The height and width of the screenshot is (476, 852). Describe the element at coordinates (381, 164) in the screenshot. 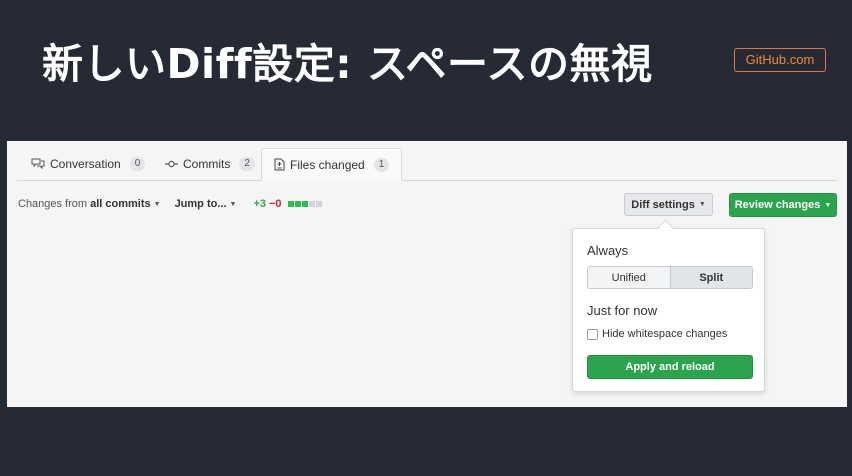

I see `tab-count: 1` at that location.